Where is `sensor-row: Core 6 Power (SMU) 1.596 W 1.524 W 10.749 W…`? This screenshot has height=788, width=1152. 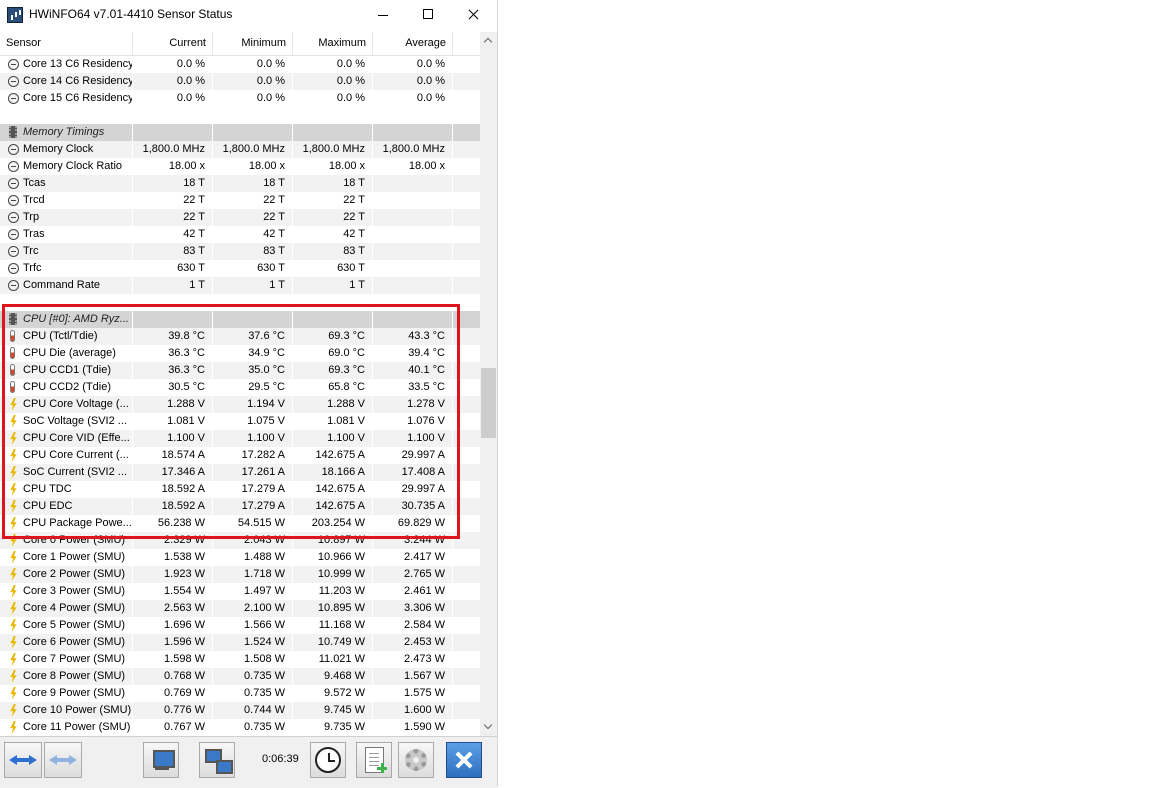
sensor-row: Core 6 Power (SMU) 1.596 W 1.524 W 10.749 W… is located at coordinates (240, 642).